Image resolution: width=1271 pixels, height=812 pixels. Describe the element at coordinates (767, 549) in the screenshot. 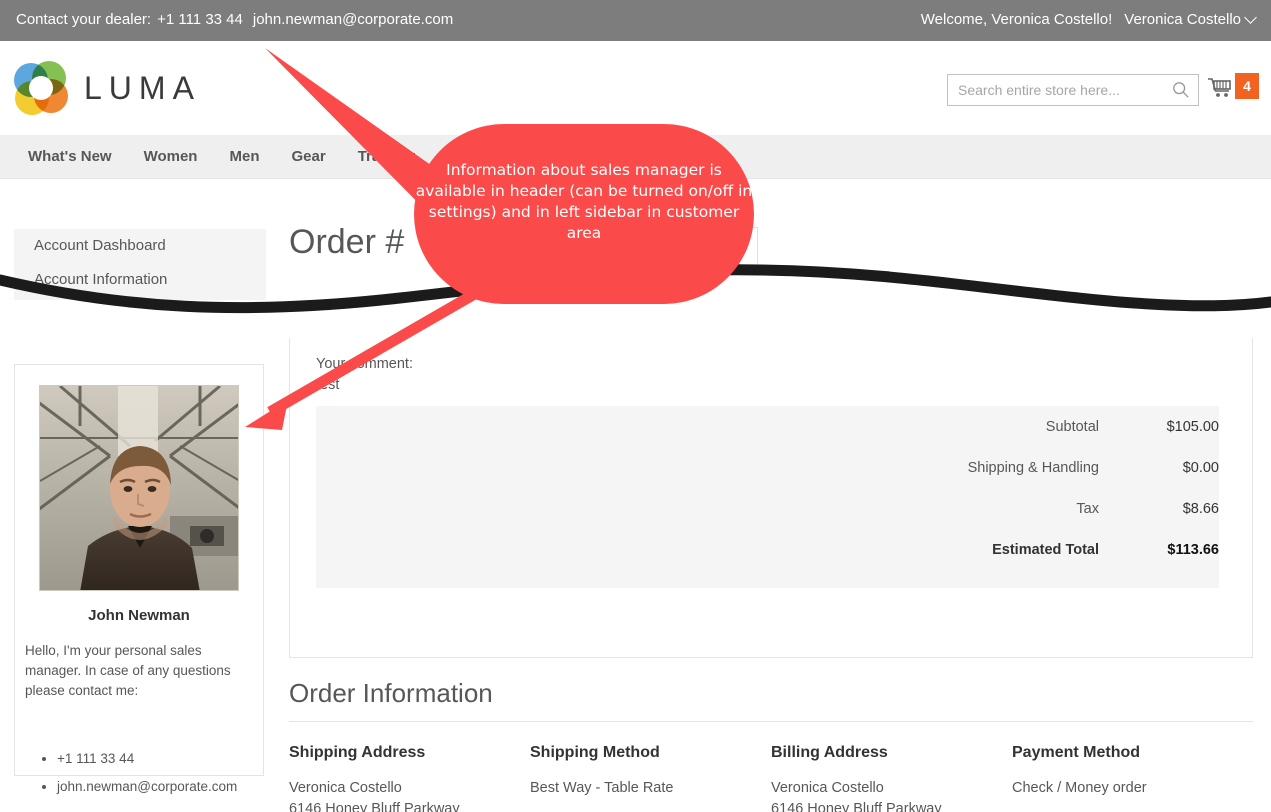

I see `table-row: Estimated Total $113.66` at that location.